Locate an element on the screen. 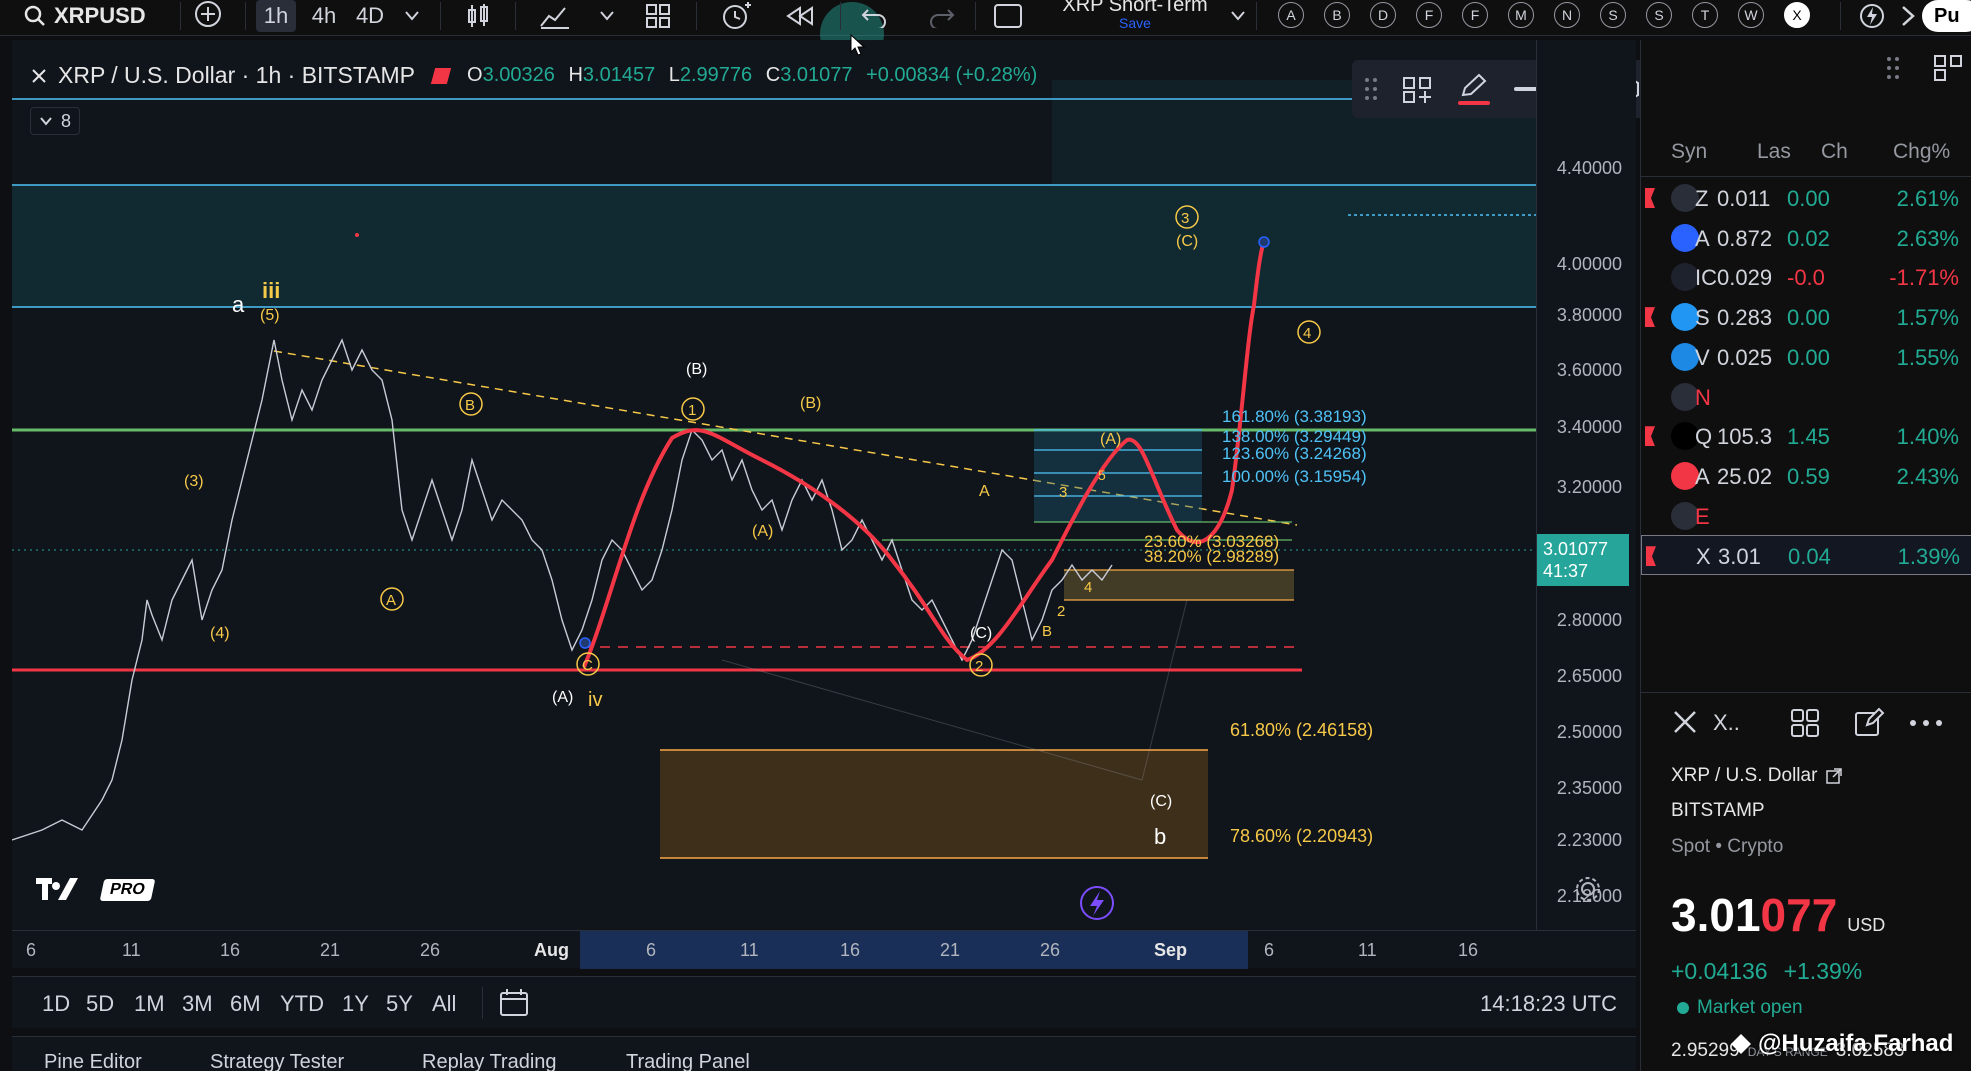  watchlist-ch: -0.0 is located at coordinates (1806, 278).